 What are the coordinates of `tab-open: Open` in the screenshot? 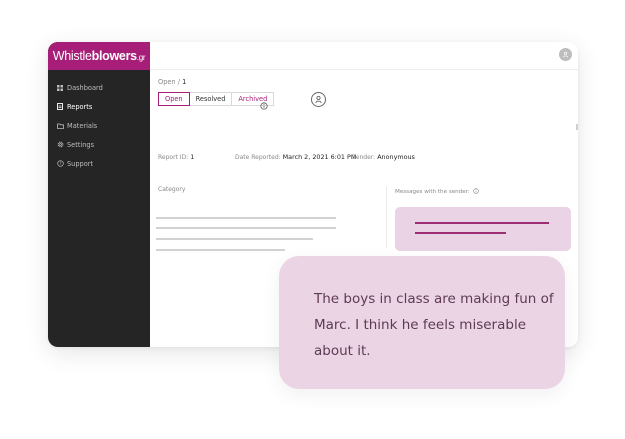 It's located at (174, 99).